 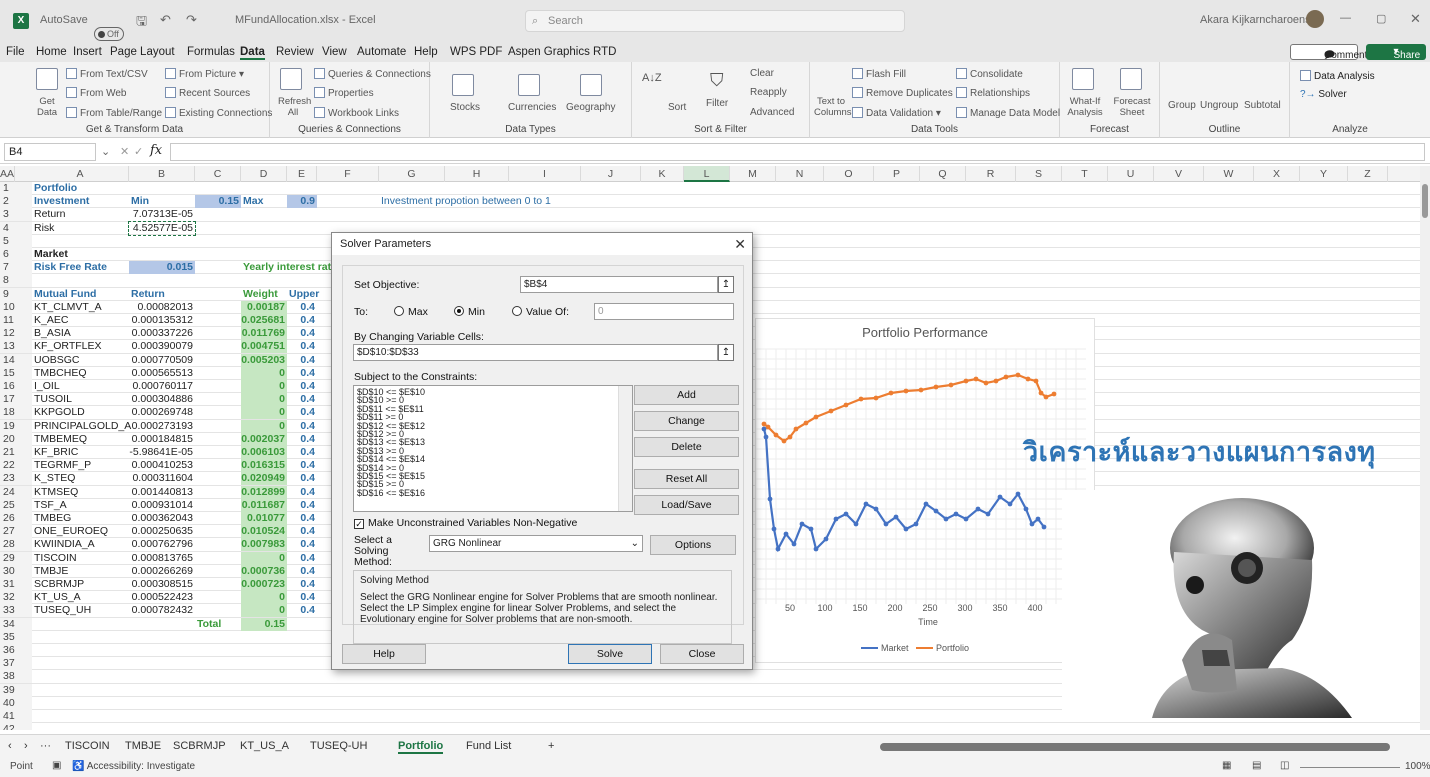 I want to click on cell-d: 0.00187, so click(x=264, y=307).